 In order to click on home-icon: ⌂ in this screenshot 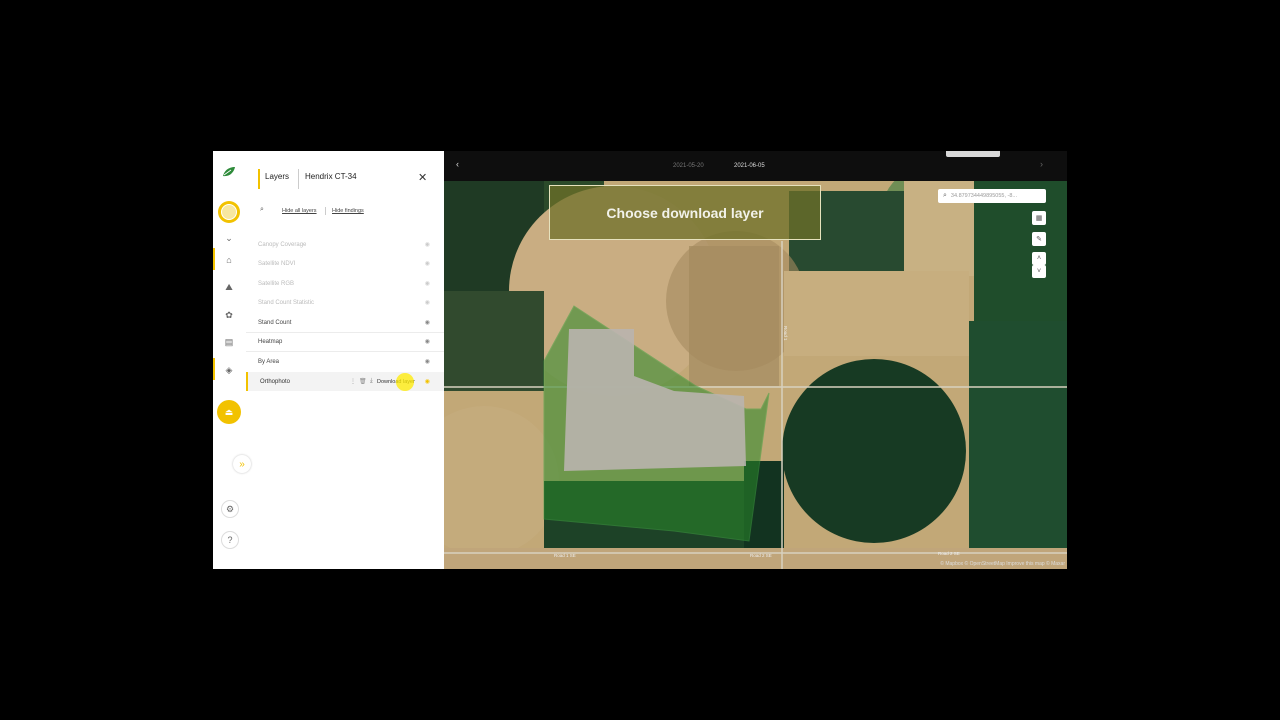, I will do `click(229, 260)`.